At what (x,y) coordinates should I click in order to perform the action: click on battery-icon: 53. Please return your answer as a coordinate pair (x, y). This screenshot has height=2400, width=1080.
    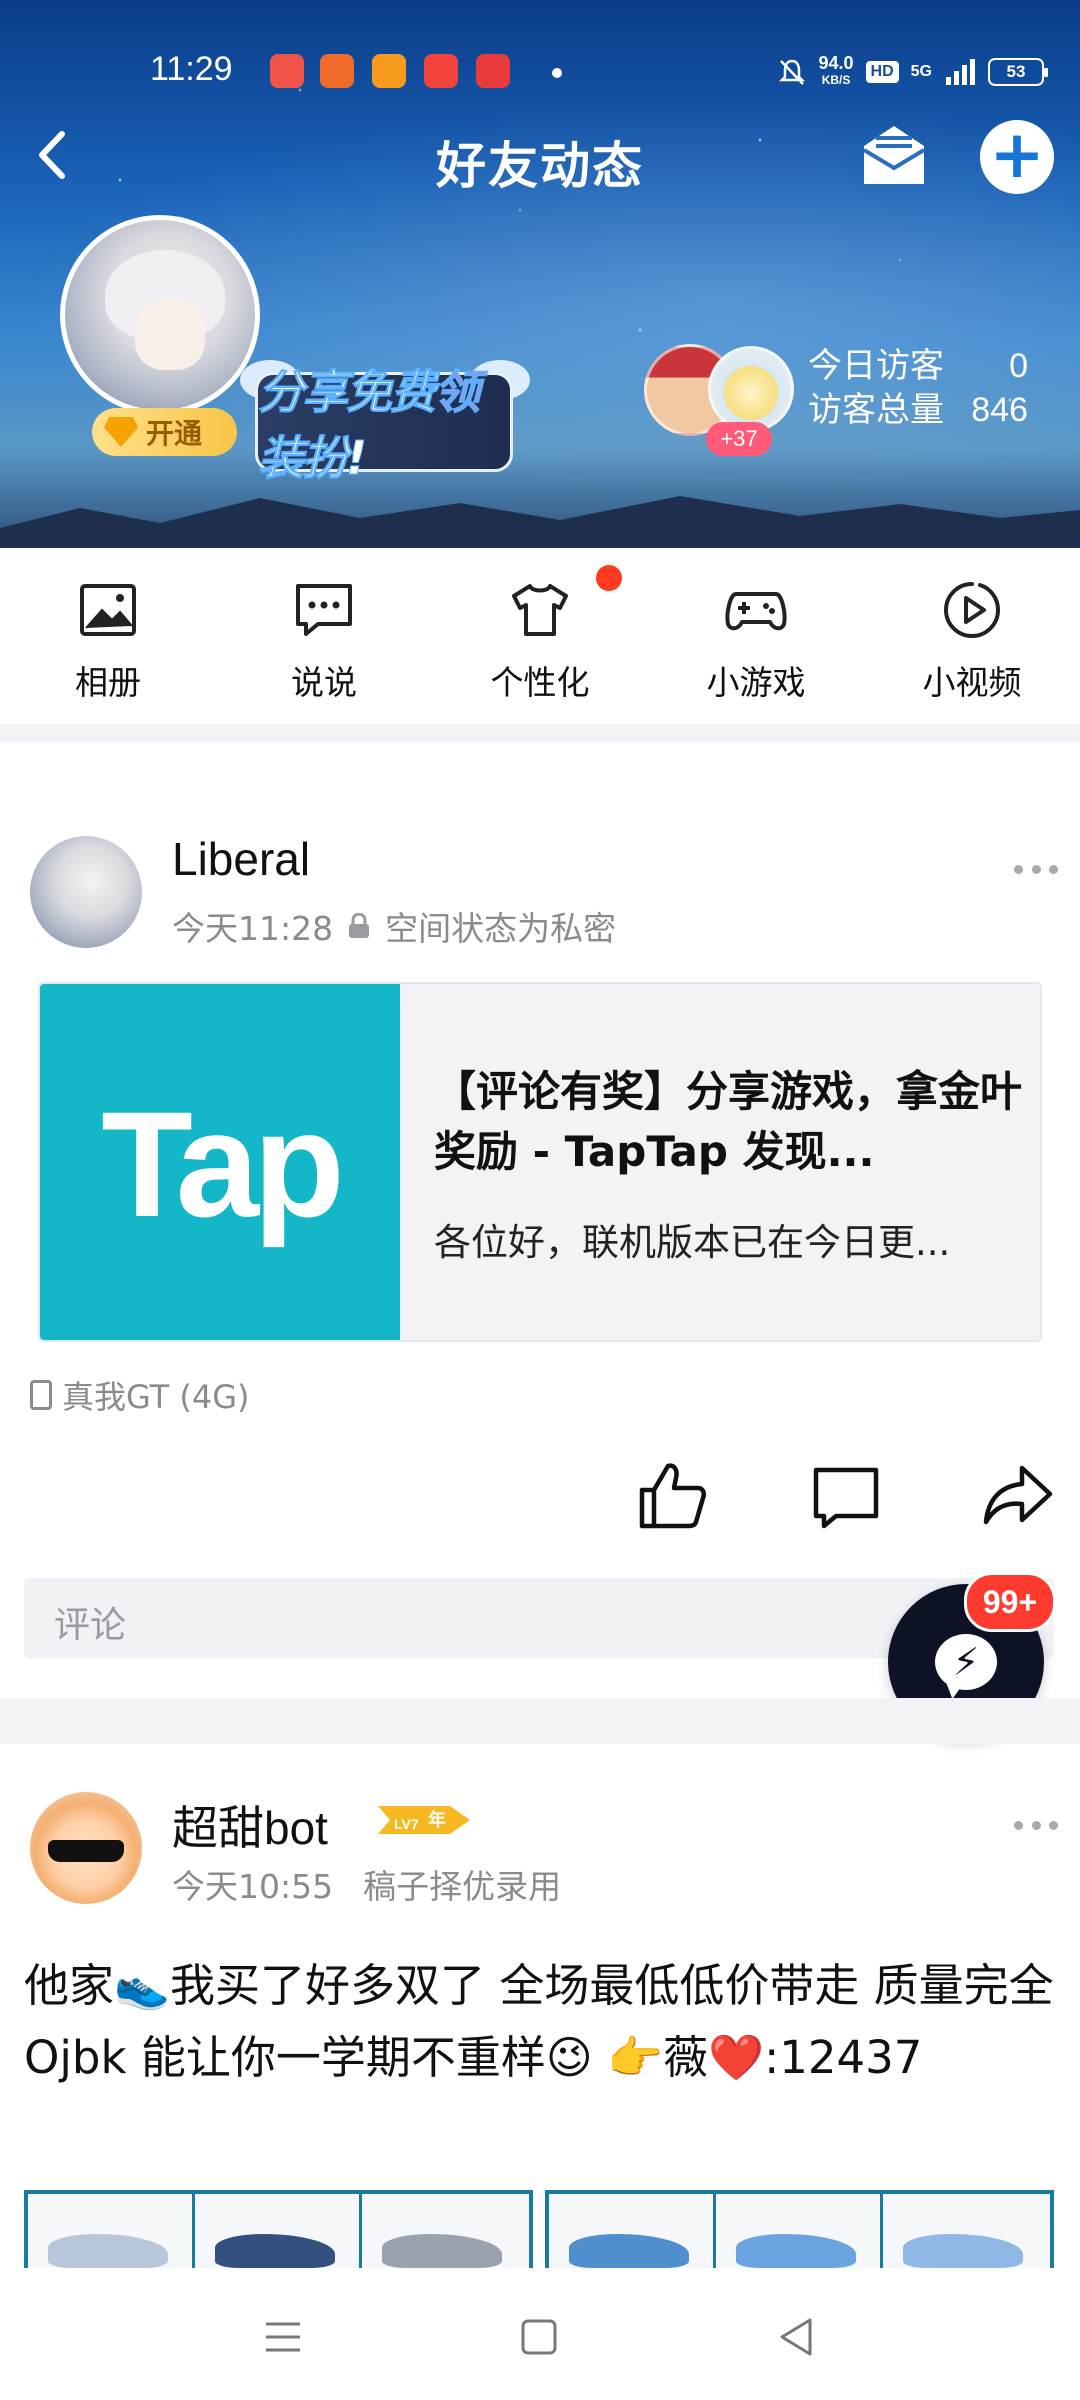
    Looking at the image, I should click on (1018, 72).